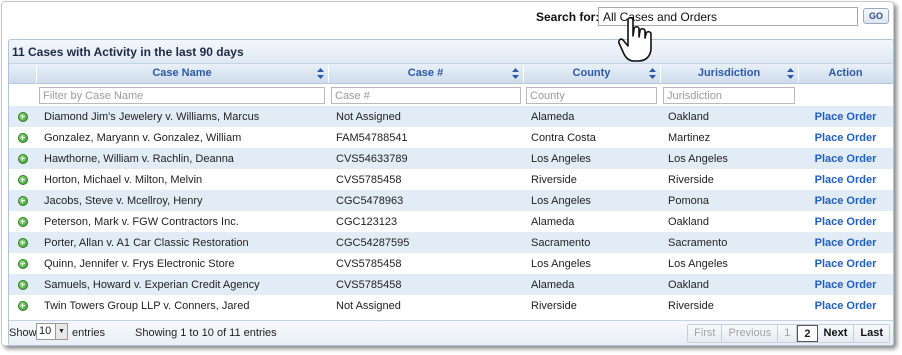 This screenshot has width=902, height=355. I want to click on case-name-cell: Jacobs, Steve v. Mcellroy, Henry, so click(182, 200).